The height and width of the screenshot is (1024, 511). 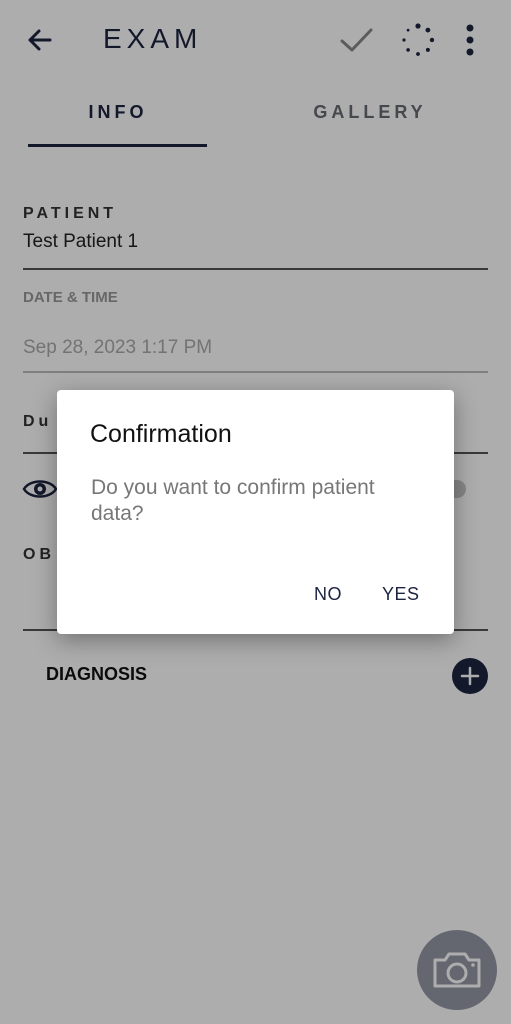 I want to click on no-button: NO, so click(x=328, y=594).